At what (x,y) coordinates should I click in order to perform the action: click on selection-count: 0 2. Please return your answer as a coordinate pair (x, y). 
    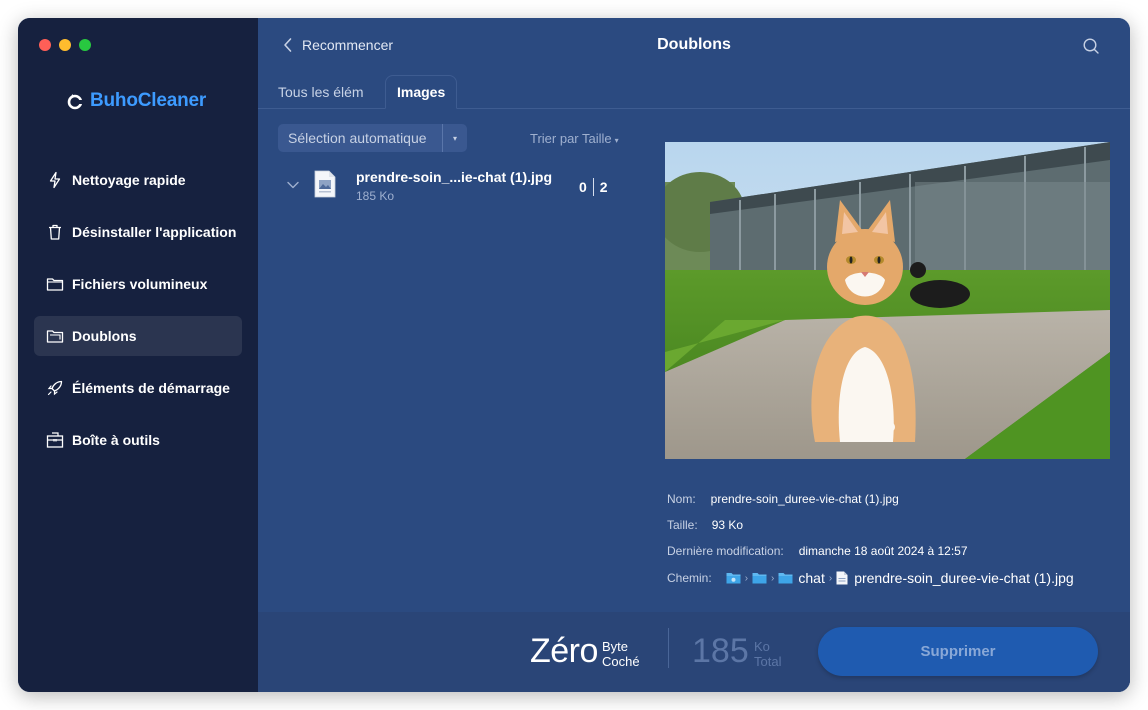
    Looking at the image, I should click on (593, 187).